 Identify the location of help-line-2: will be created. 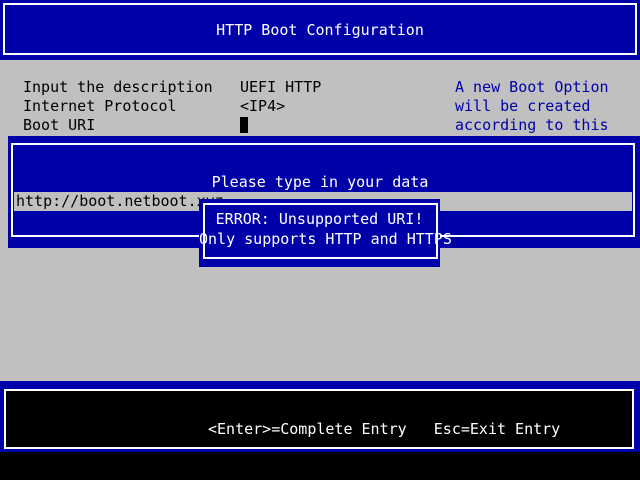
(523, 106).